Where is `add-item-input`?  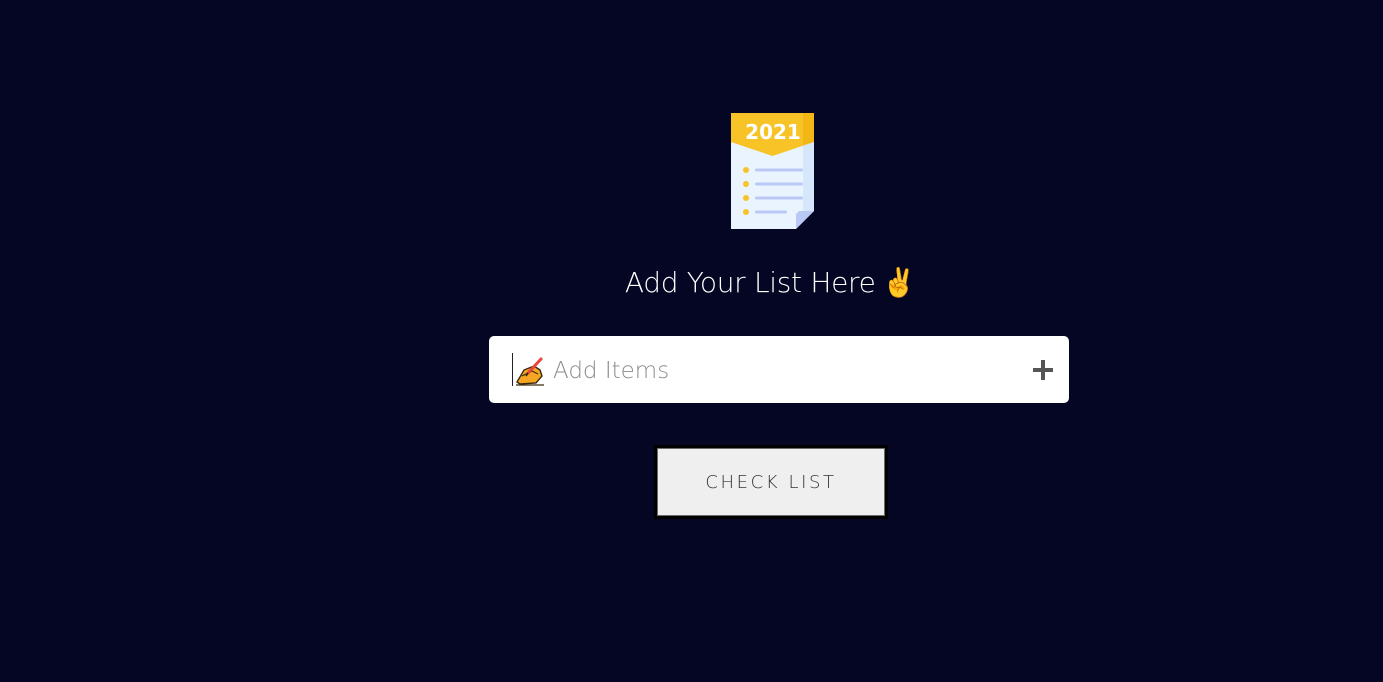 add-item-input is located at coordinates (783, 371).